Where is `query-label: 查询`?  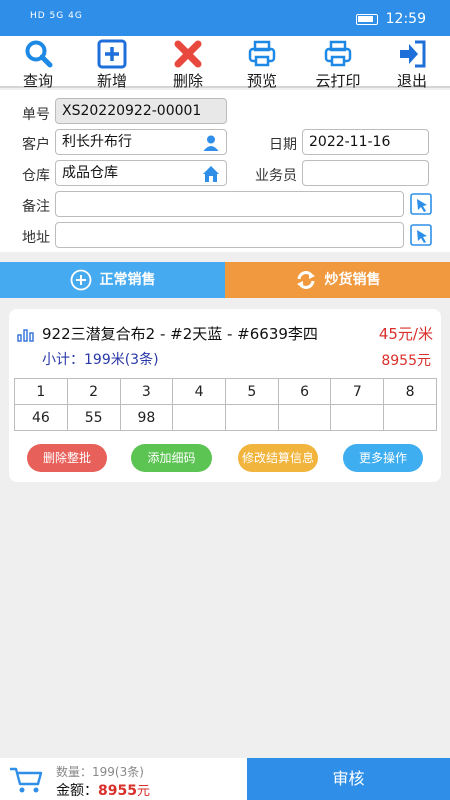
query-label: 查询 is located at coordinates (37, 81).